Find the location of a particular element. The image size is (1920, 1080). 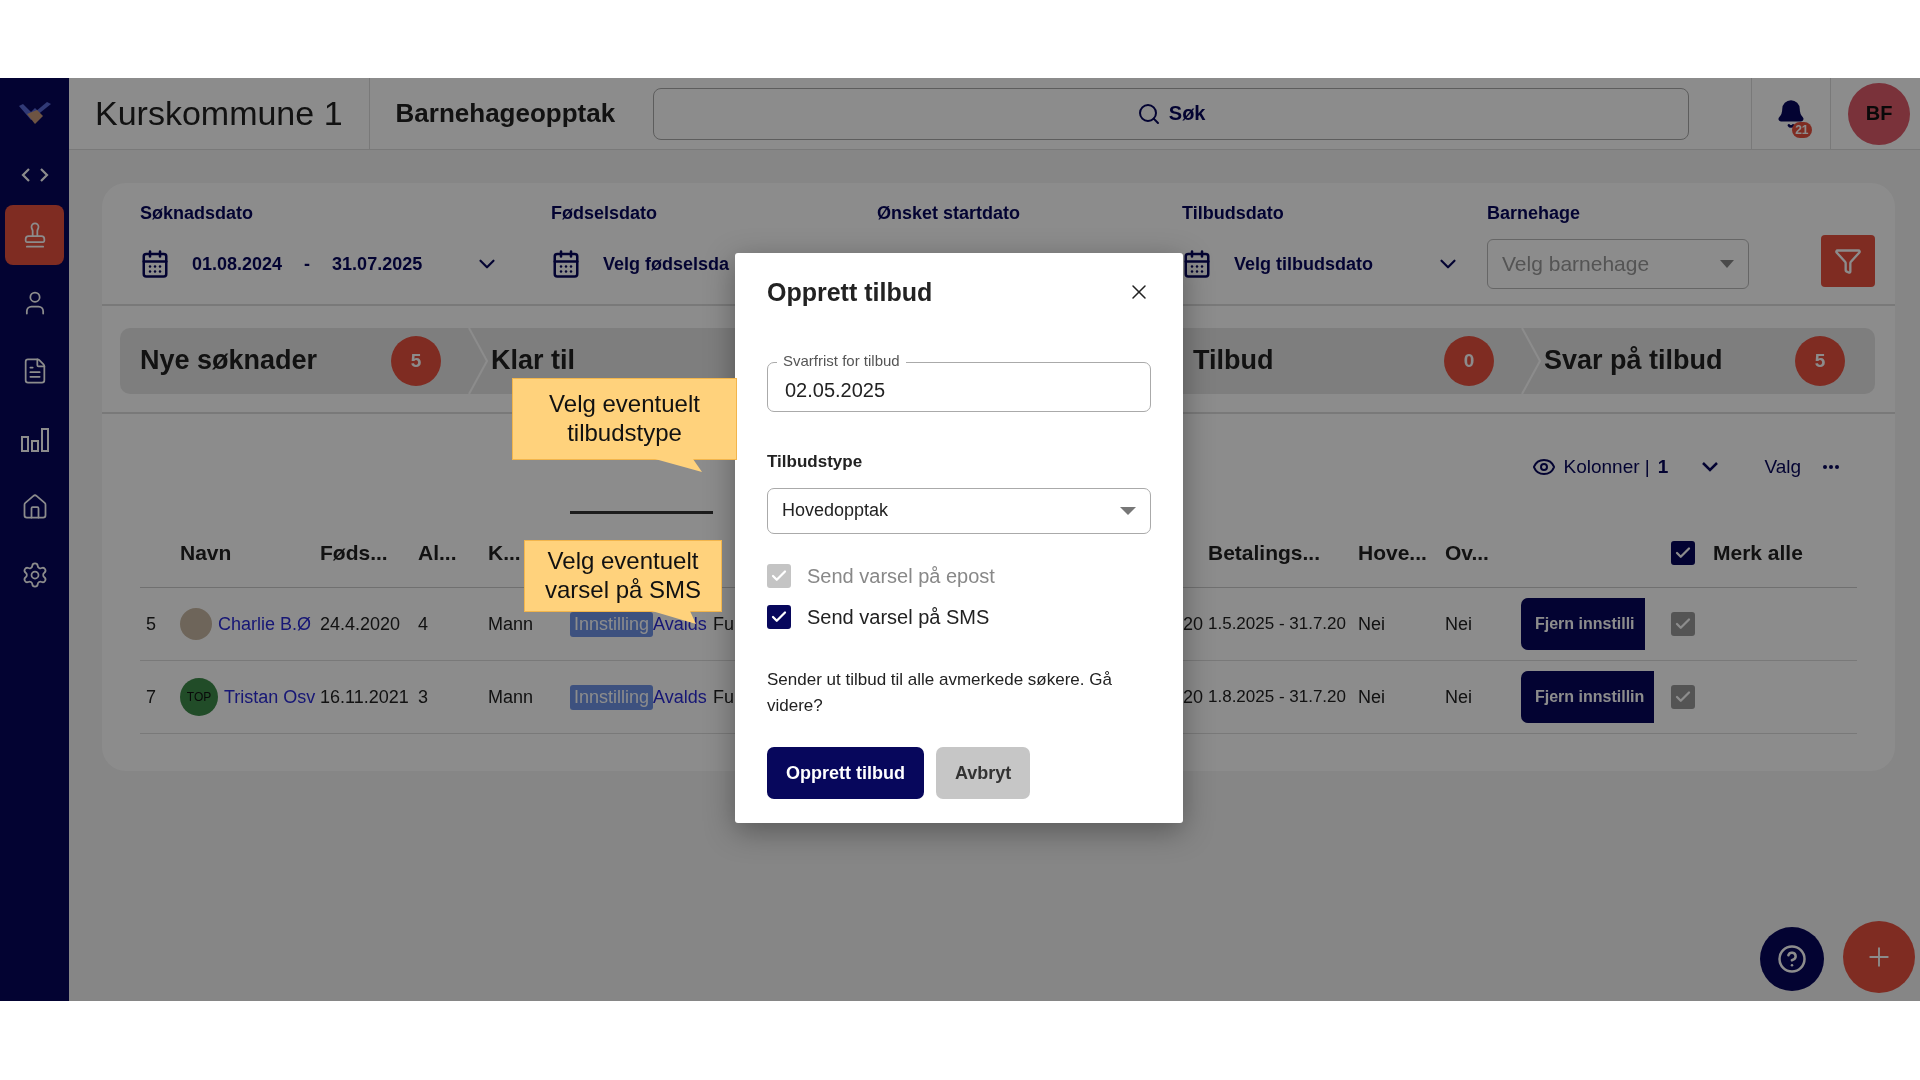

callout-pointer is located at coordinates (680, 466).